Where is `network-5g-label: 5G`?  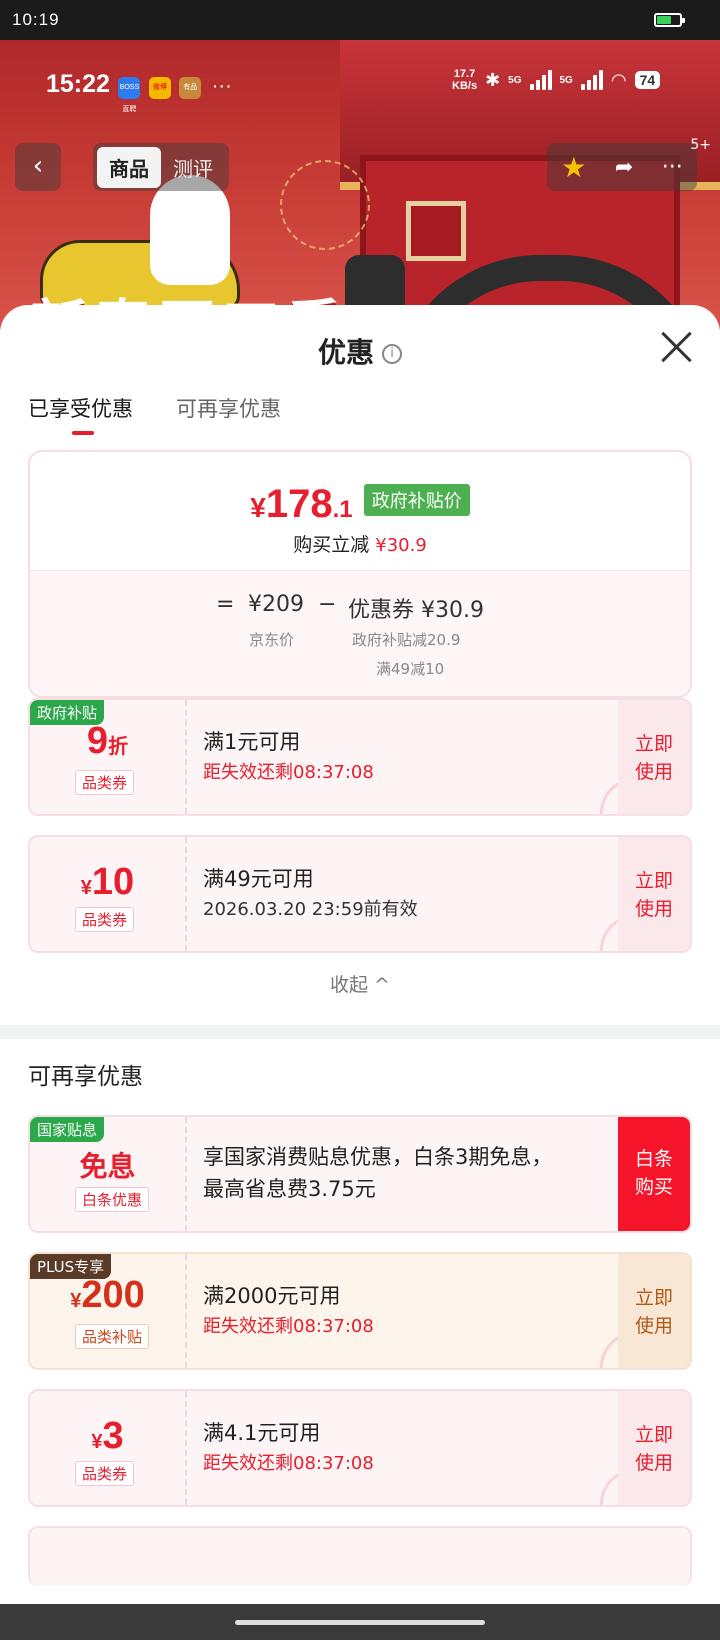
network-5g-label: 5G is located at coordinates (515, 80).